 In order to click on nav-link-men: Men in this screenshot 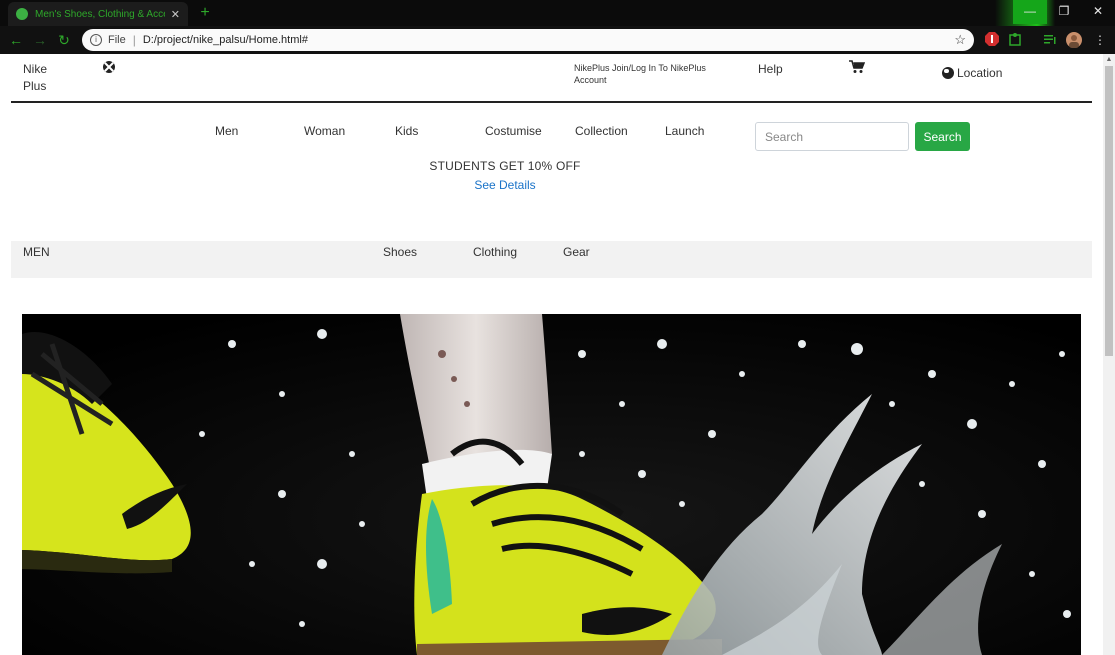, I will do `click(226, 131)`.